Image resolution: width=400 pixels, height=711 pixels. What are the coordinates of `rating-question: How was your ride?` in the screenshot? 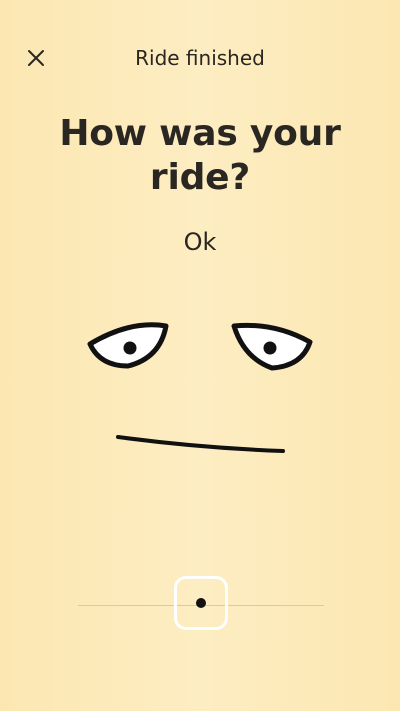 It's located at (200, 155).